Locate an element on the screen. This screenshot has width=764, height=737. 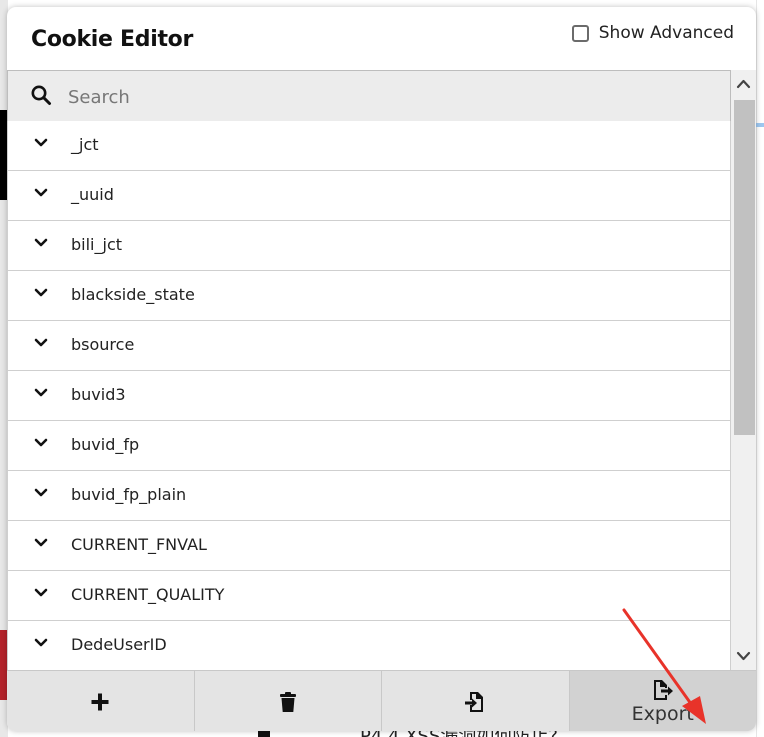
cookie-row: buvid3 is located at coordinates (369, 396).